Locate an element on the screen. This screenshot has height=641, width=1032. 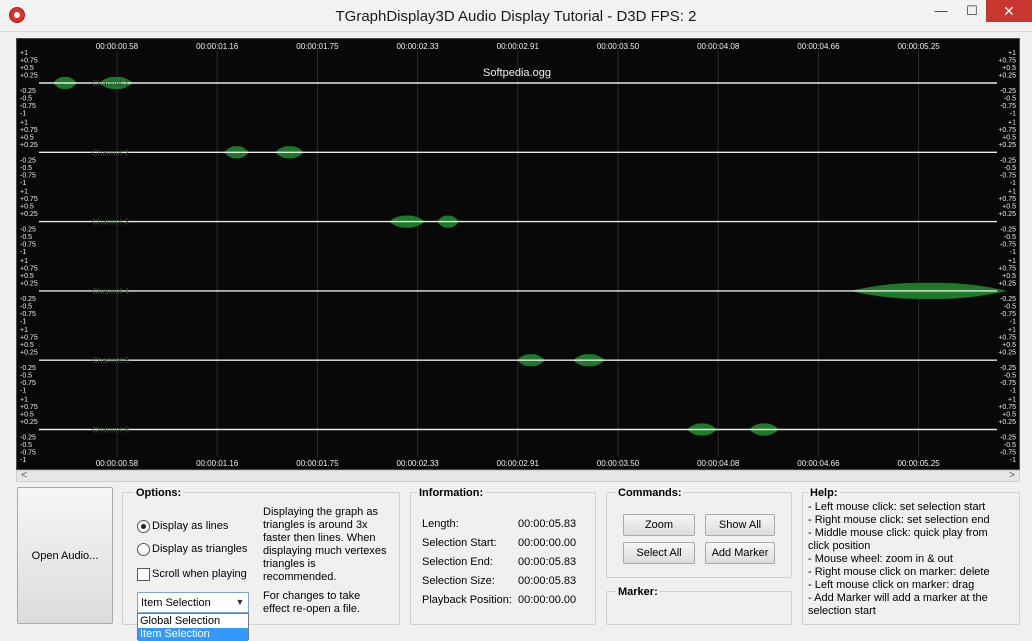
time-label-top: 00:00:05.25 is located at coordinates (918, 46).